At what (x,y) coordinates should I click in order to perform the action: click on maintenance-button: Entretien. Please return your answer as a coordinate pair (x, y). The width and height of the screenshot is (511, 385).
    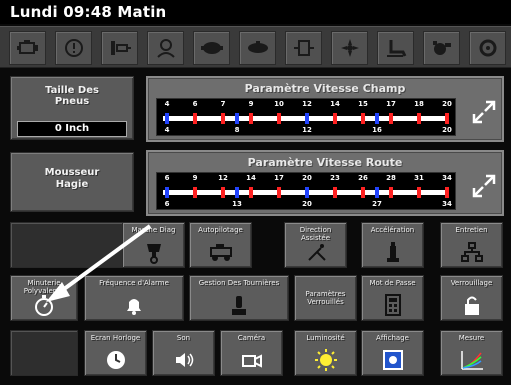
    Looking at the image, I should click on (471, 245).